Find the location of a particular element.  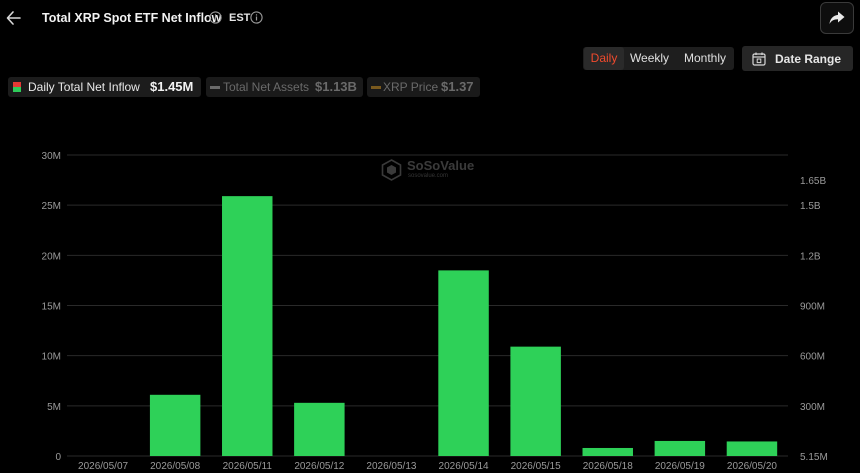

back-arrow-icon is located at coordinates (14, 18).